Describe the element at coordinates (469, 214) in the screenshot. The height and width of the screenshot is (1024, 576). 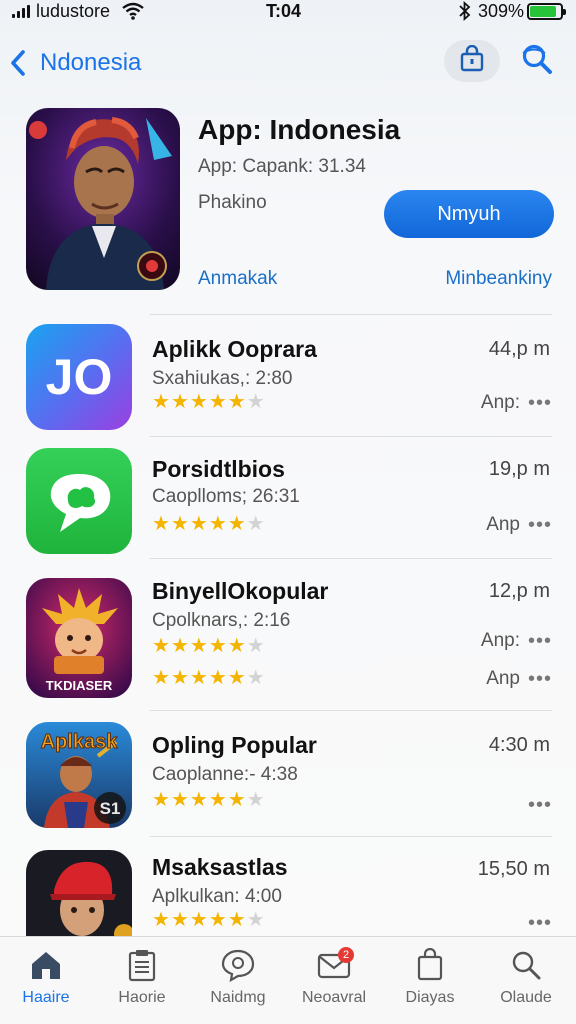
I see `get-button: Nmyuh` at that location.